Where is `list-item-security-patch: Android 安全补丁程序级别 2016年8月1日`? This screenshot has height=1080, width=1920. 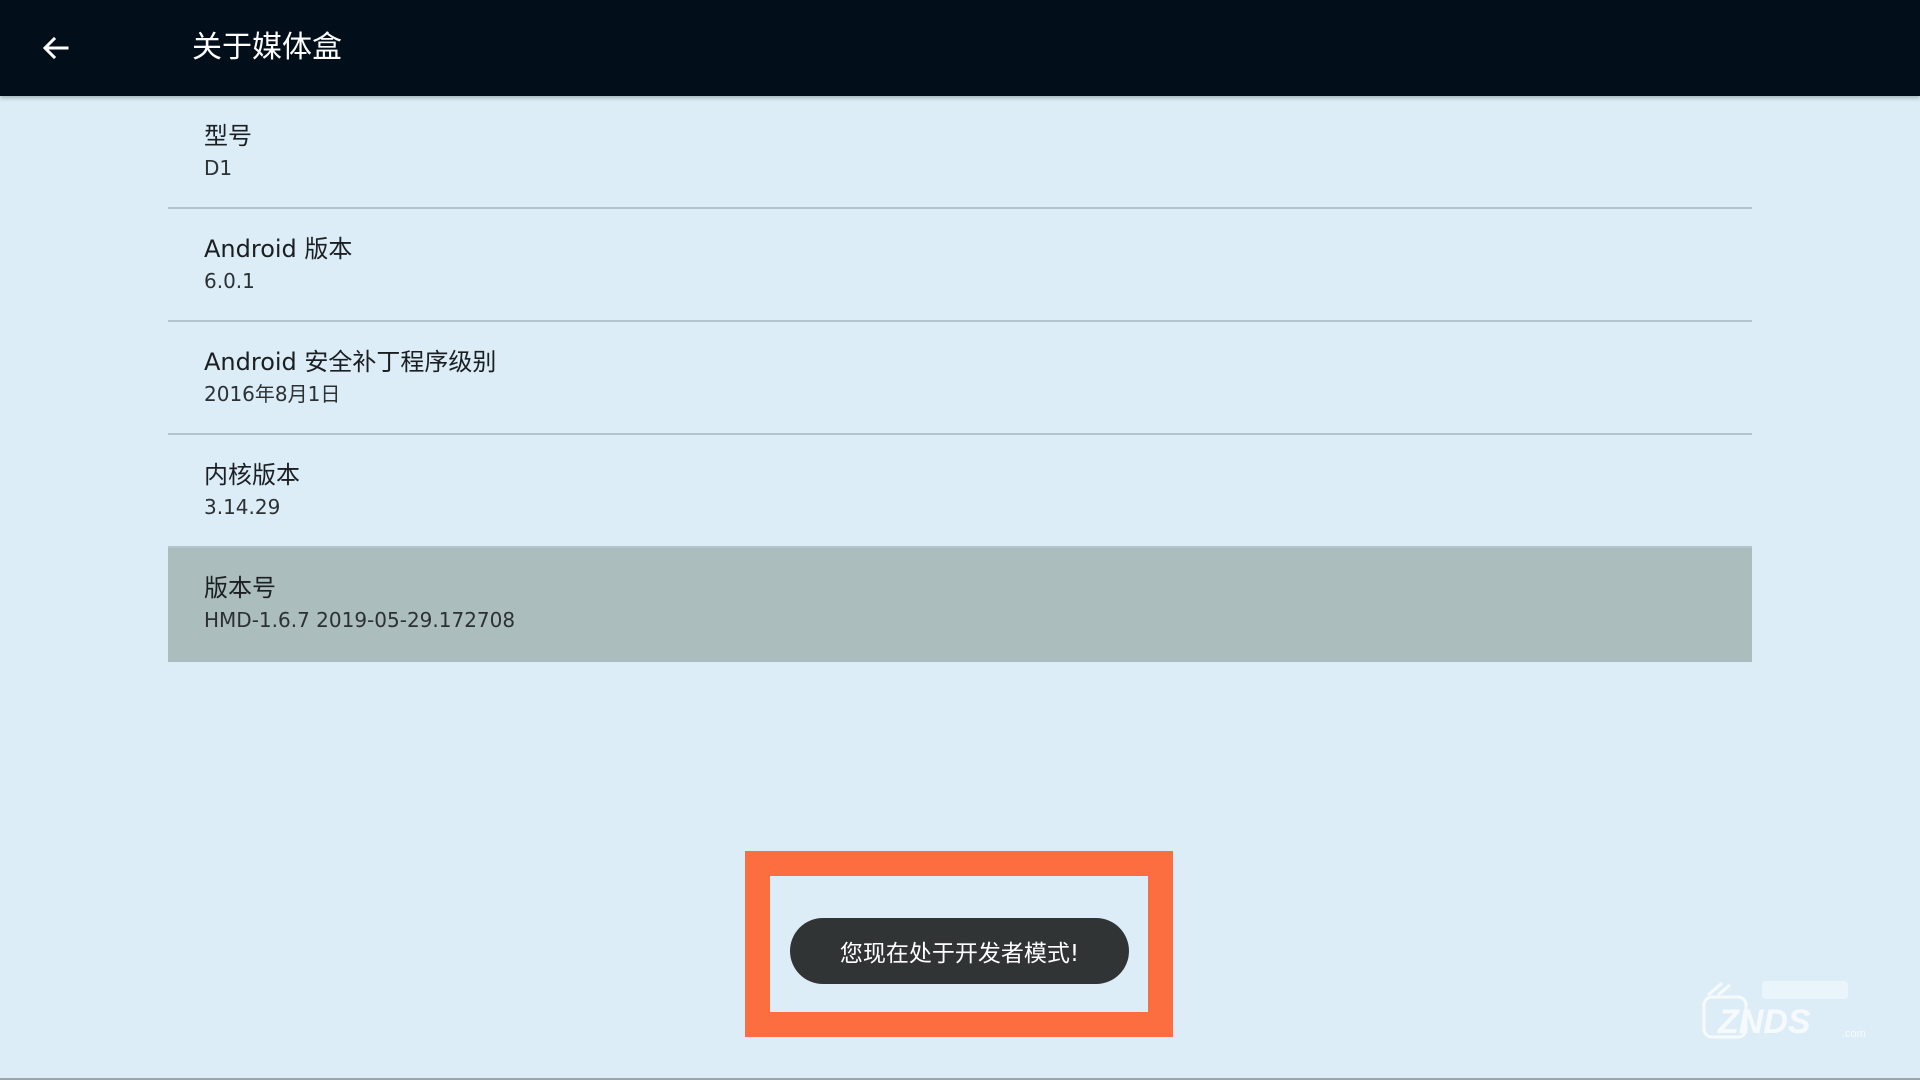 list-item-security-patch: Android 安全补丁程序级别 2016年8月1日 is located at coordinates (960, 378).